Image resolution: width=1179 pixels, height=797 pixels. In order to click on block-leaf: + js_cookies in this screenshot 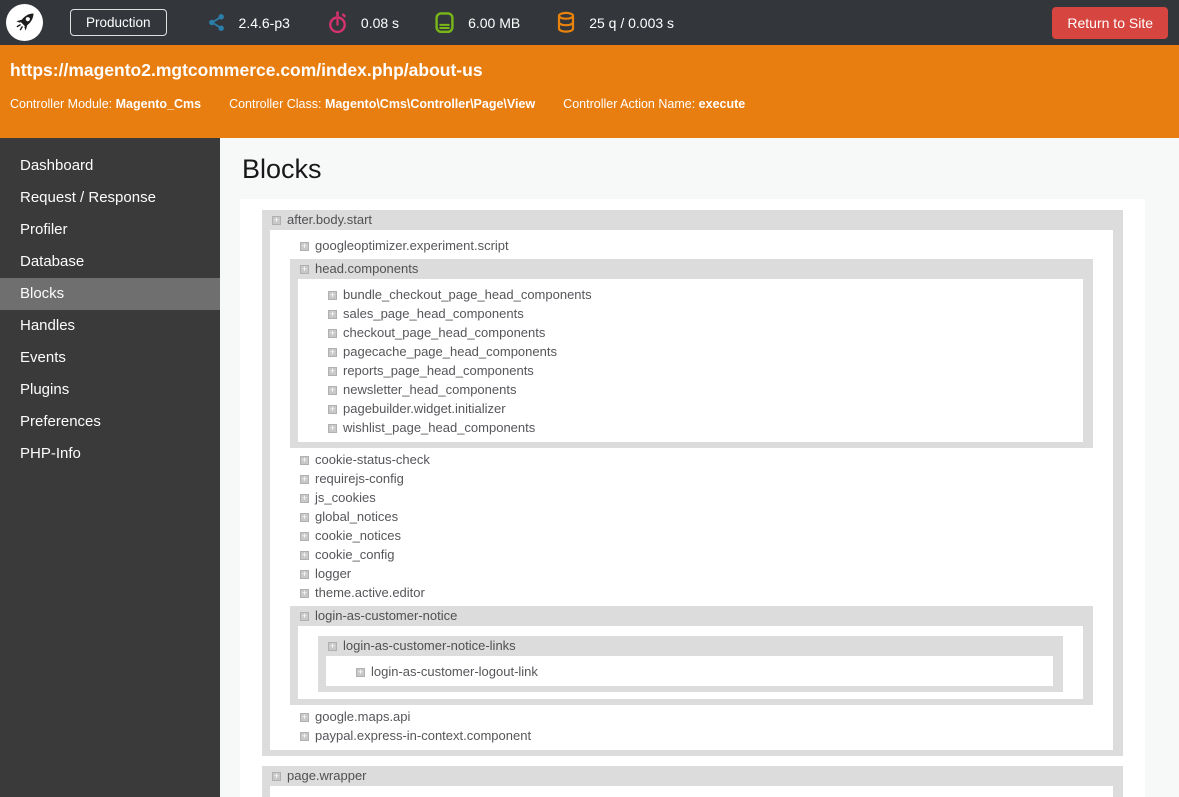, I will do `click(691, 498)`.